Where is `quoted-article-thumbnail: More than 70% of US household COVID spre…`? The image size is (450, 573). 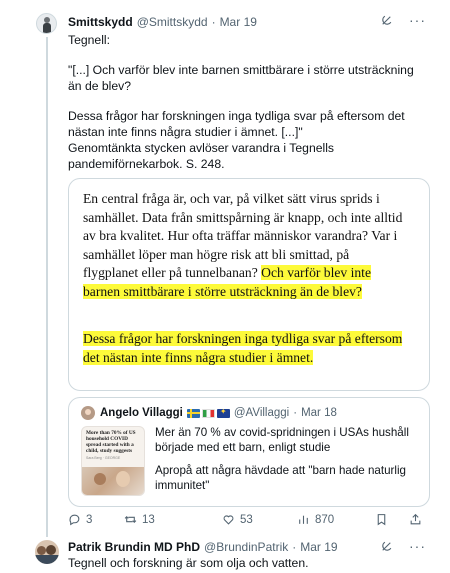
quoted-article-thumbnail: More than 70% of US household COVID spre… is located at coordinates (113, 461).